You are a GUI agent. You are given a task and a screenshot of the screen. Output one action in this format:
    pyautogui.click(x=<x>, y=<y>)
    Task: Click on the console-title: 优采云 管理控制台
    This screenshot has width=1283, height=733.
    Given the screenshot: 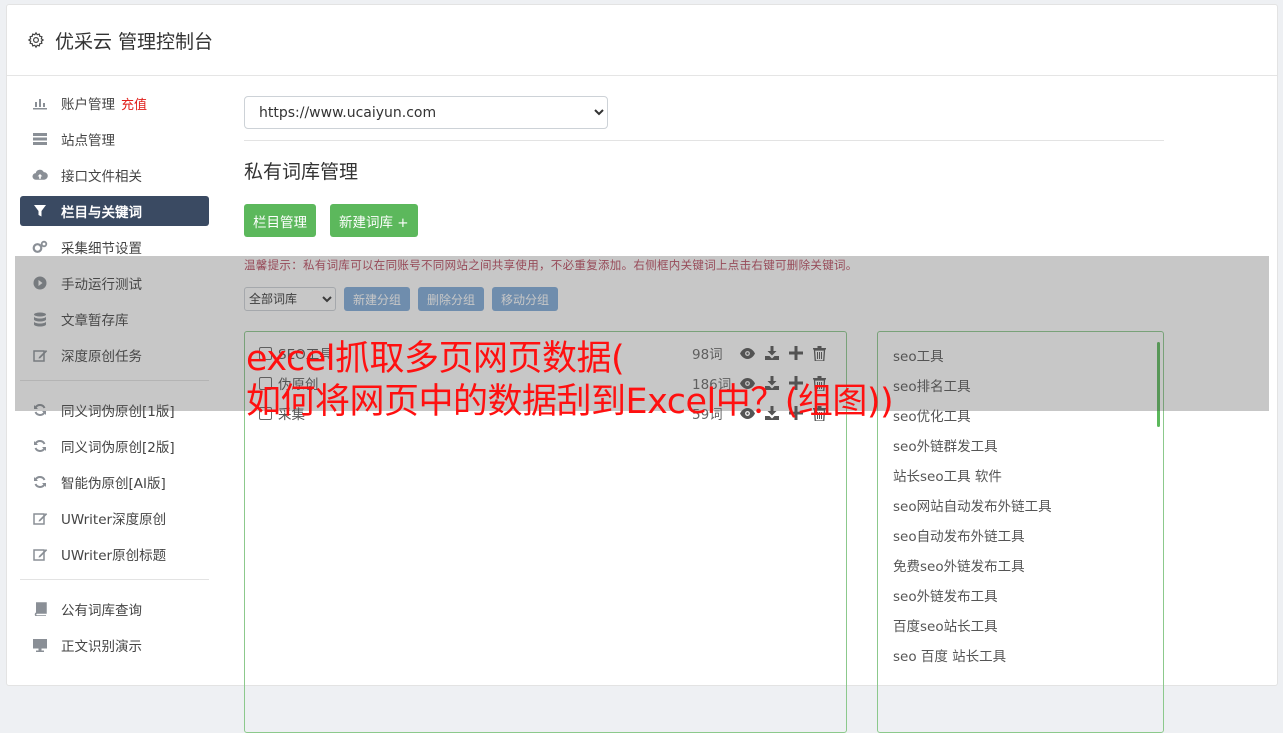 What is the action you would take?
    pyautogui.click(x=134, y=41)
    